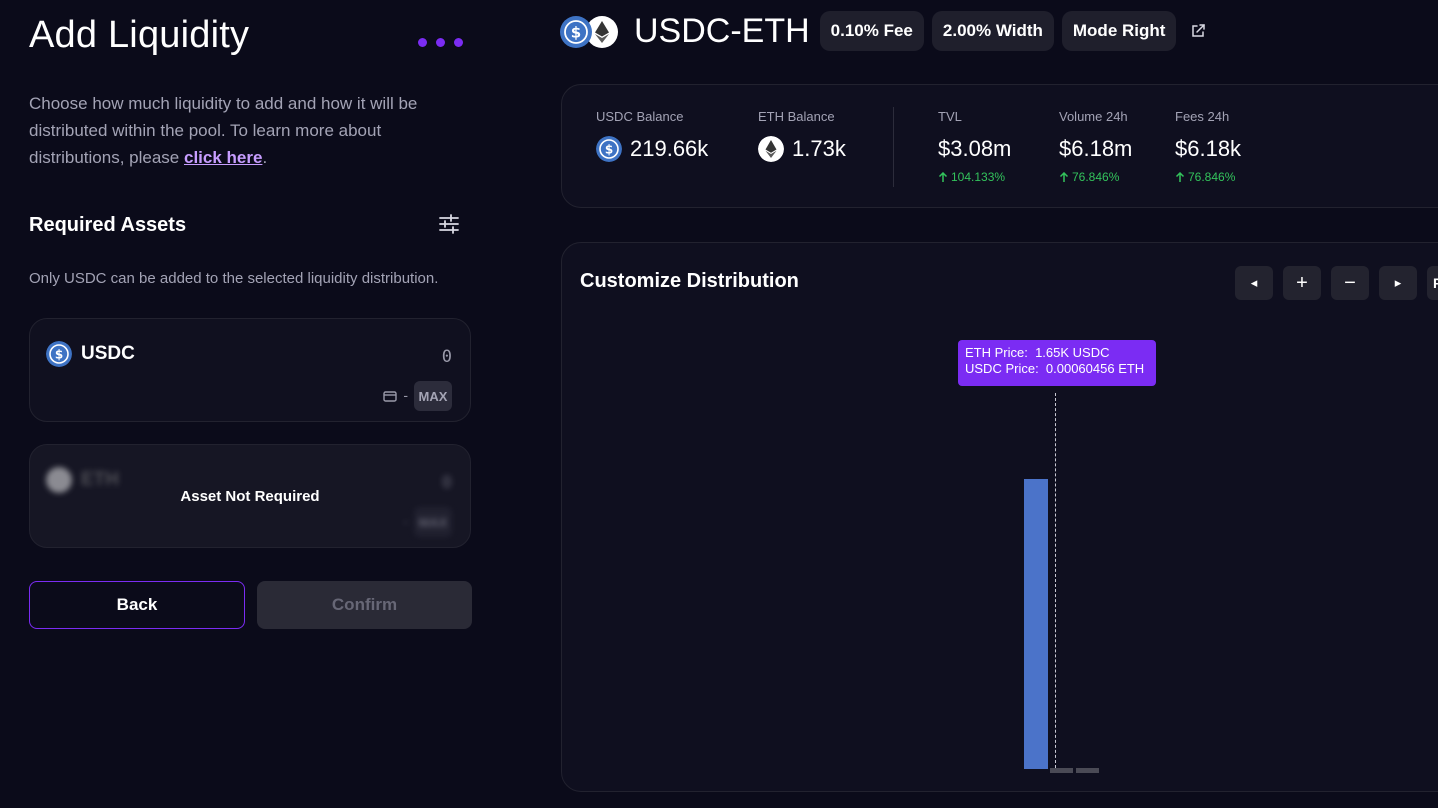 The width and height of the screenshot is (1438, 808). Describe the element at coordinates (1055, 583) in the screenshot. I see `current-price-line` at that location.